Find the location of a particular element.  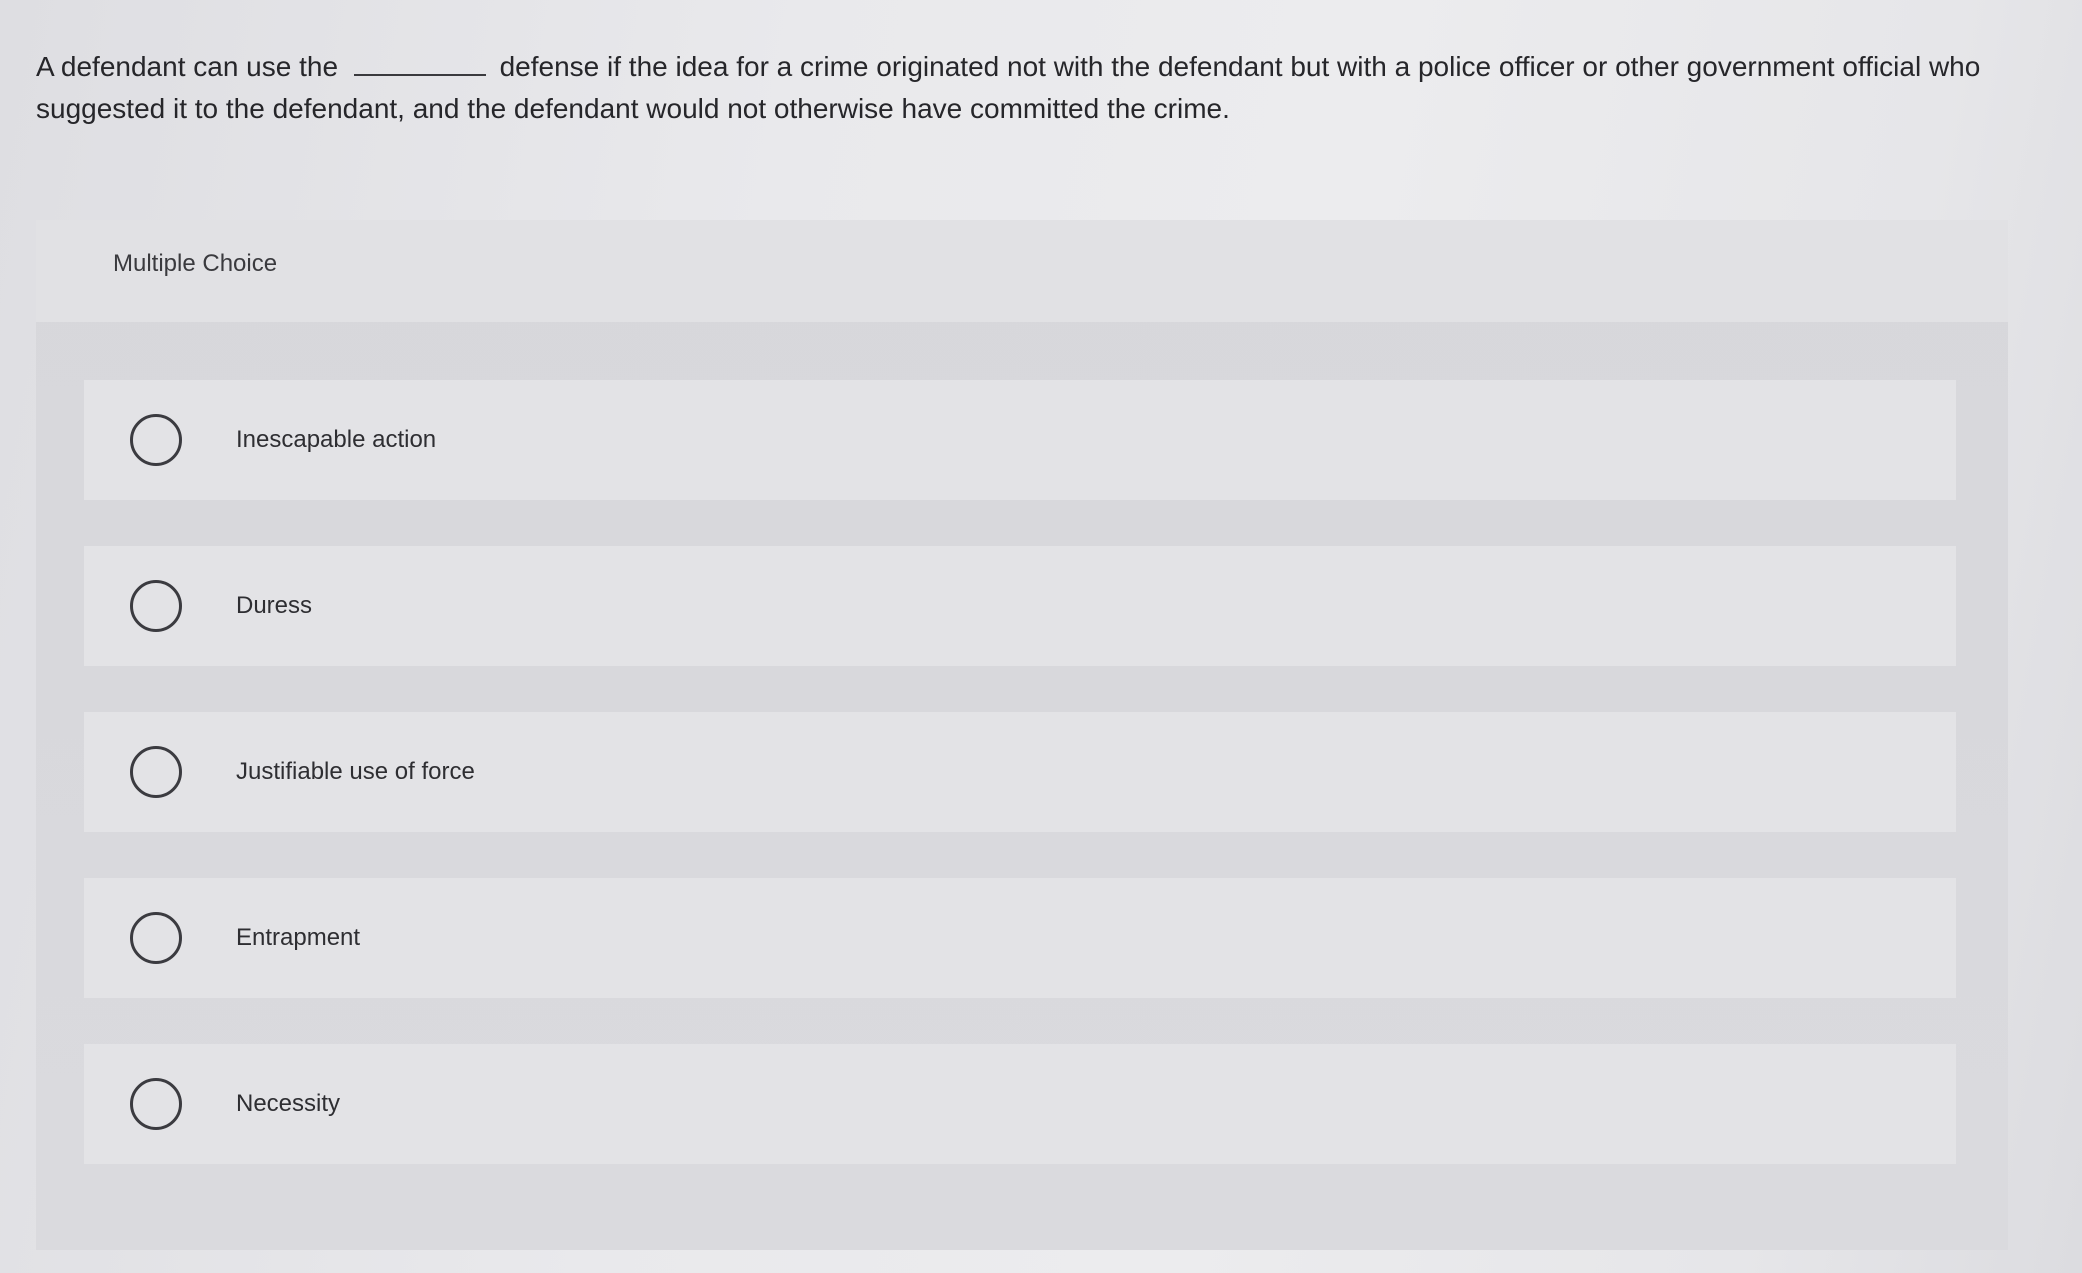

question-text-before: A defendant can use the is located at coordinates (187, 66).